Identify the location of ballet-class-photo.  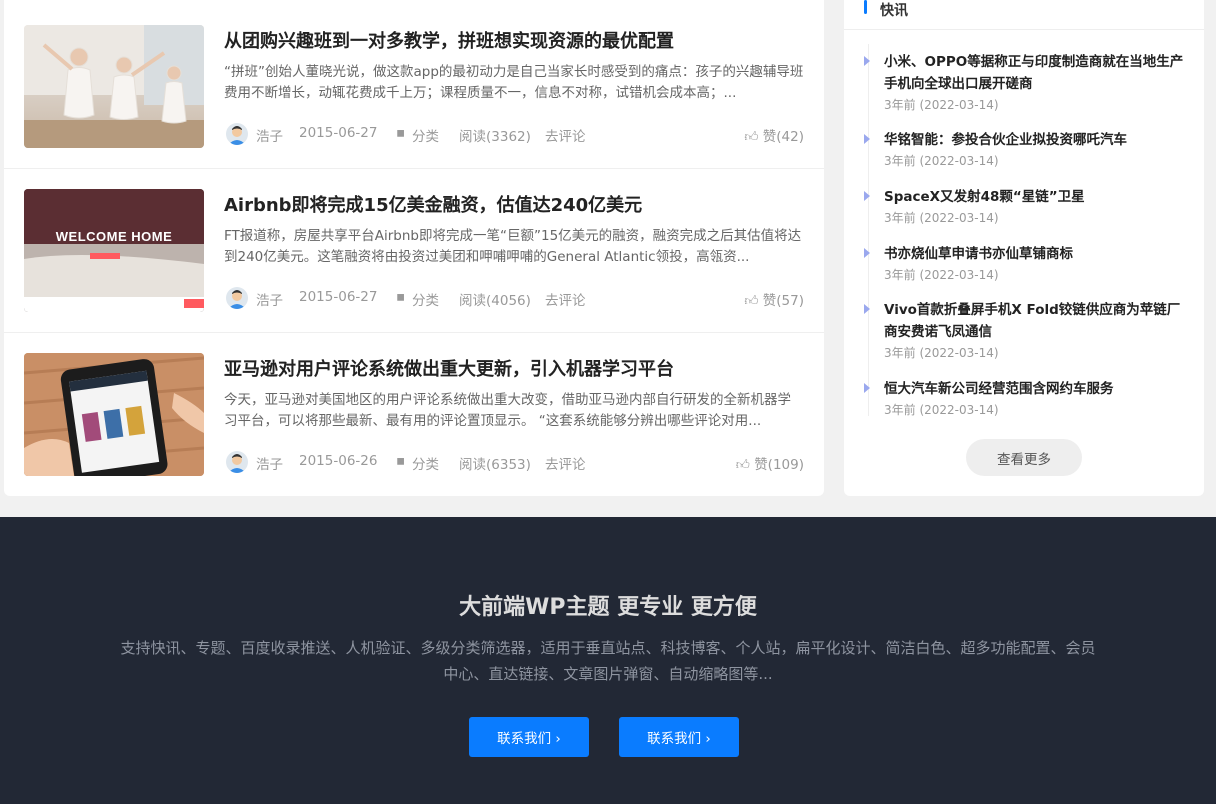
(114, 86).